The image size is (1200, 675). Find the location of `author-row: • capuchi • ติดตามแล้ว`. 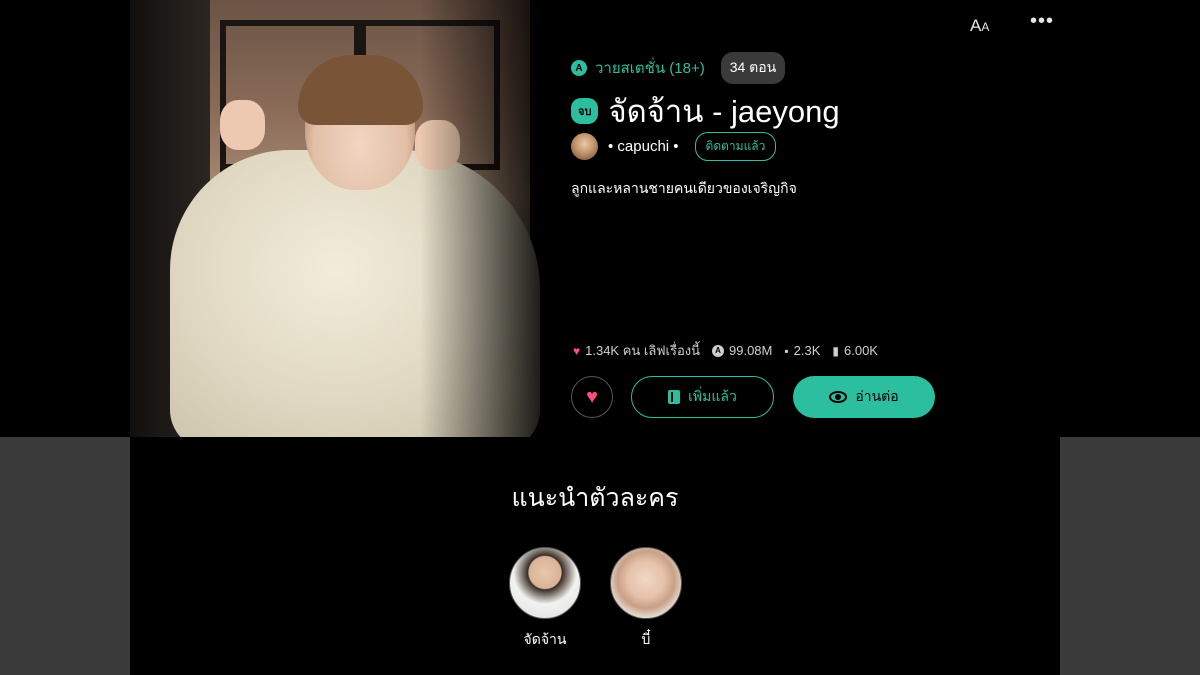

author-row: • capuchi • ติดตามแล้ว is located at coordinates (674, 146).